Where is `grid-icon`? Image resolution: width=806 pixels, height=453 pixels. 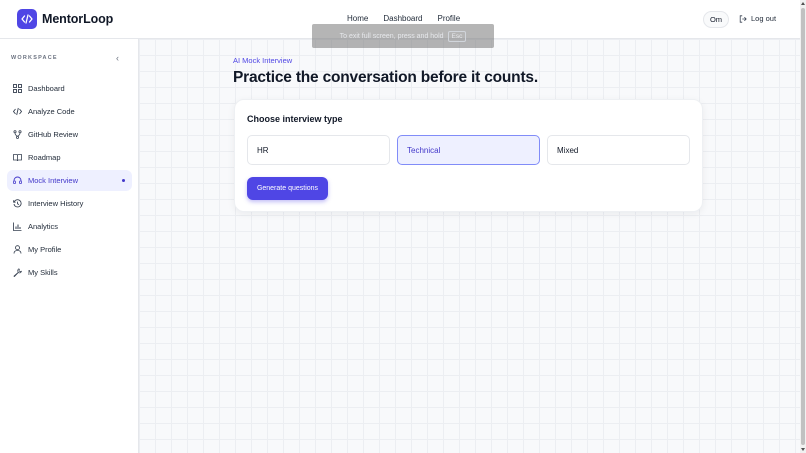
grid-icon is located at coordinates (17, 88).